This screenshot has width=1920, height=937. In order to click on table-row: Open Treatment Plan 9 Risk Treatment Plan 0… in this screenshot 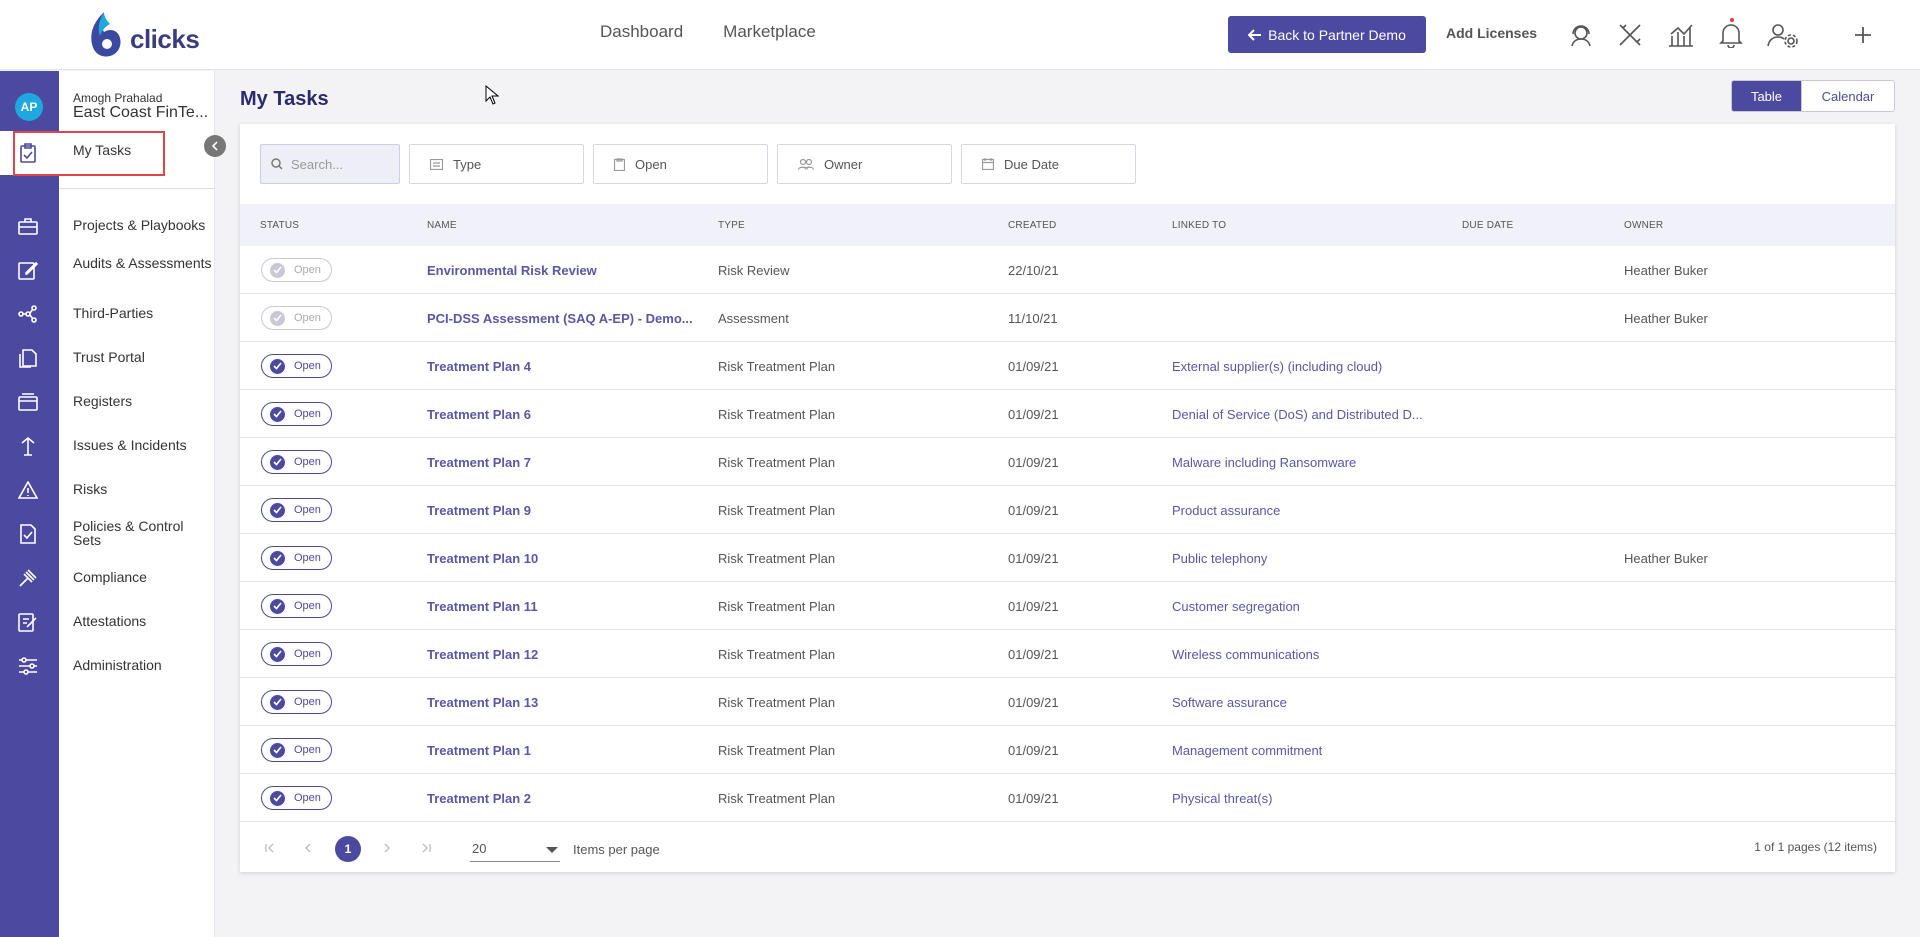, I will do `click(1067, 510)`.